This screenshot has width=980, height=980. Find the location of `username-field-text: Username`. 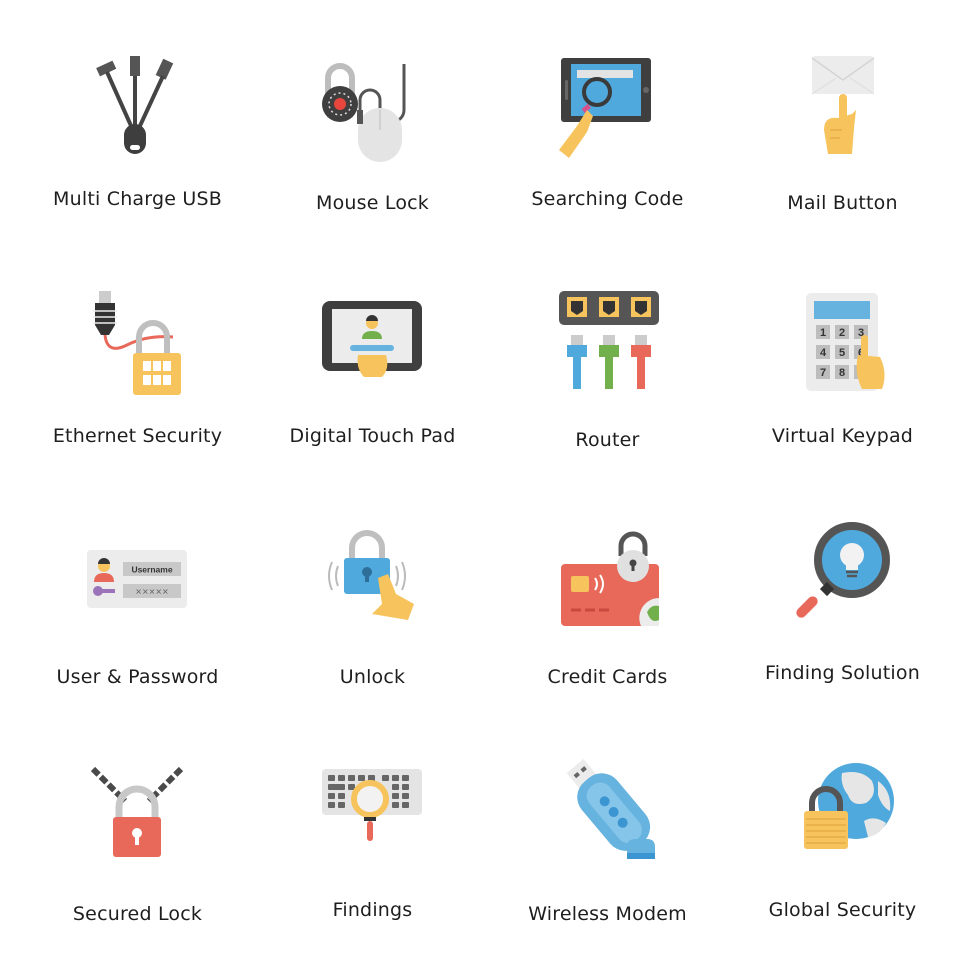

username-field-text: Username is located at coordinates (151, 570).